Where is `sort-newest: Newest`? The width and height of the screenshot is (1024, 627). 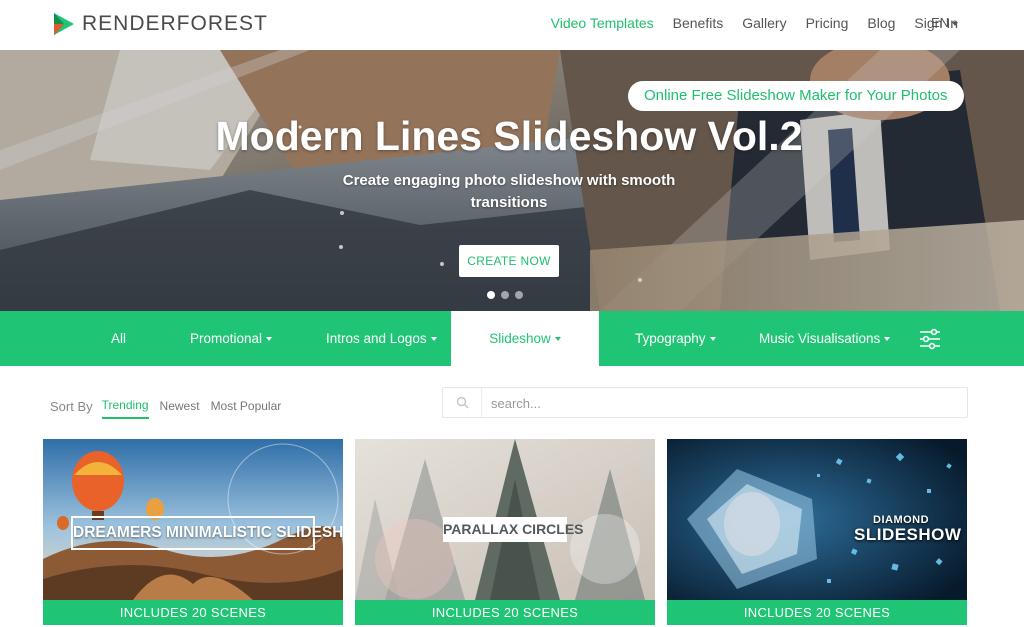 sort-newest: Newest is located at coordinates (180, 408).